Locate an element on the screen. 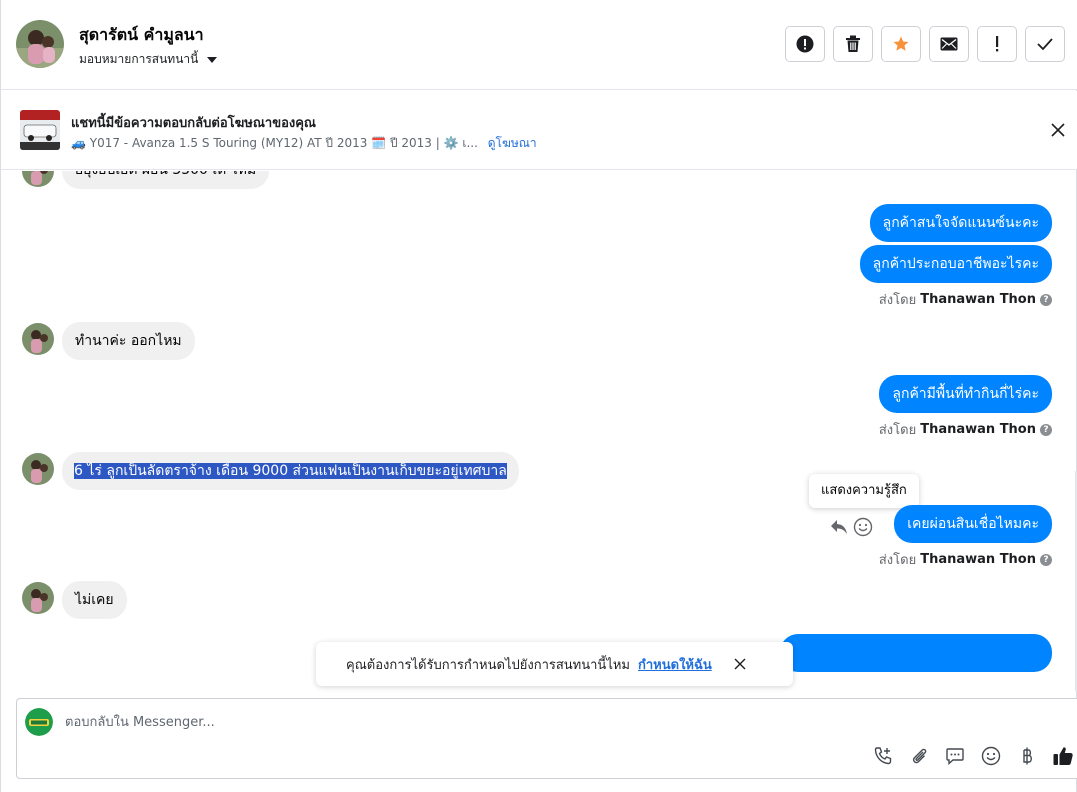  baht-icon is located at coordinates (1027, 756).